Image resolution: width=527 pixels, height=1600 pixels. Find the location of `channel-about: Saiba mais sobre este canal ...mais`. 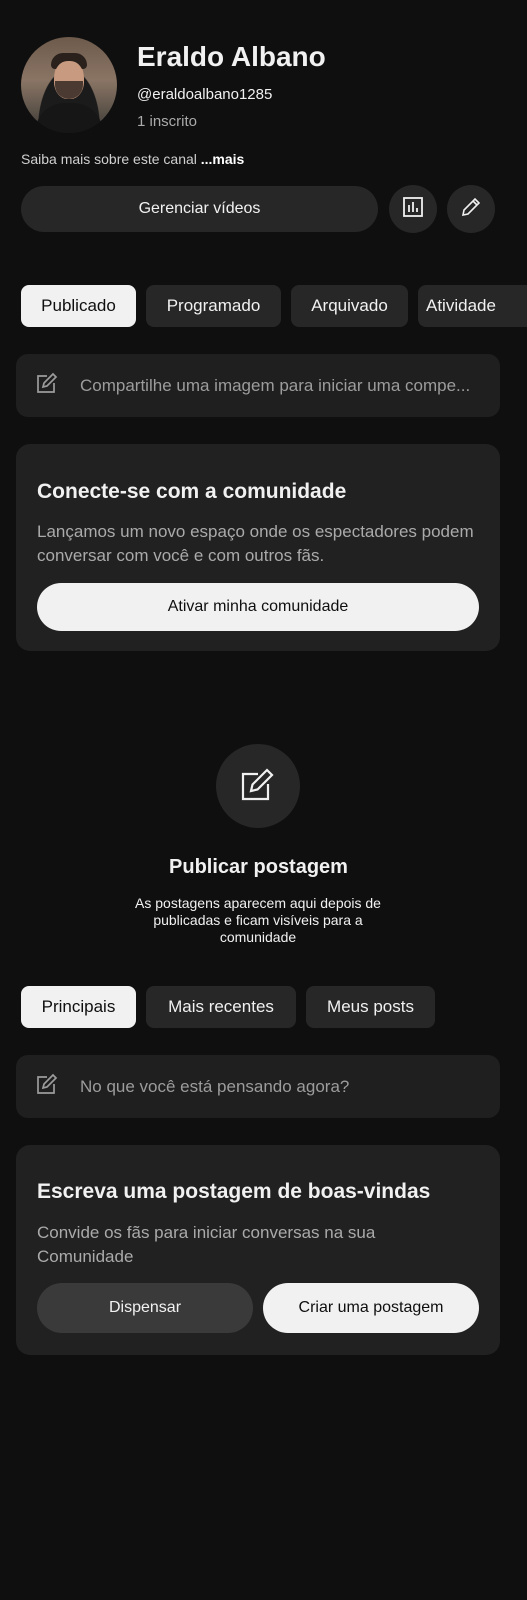

channel-about: Saiba mais sobre este canal ...mais is located at coordinates (132, 159).